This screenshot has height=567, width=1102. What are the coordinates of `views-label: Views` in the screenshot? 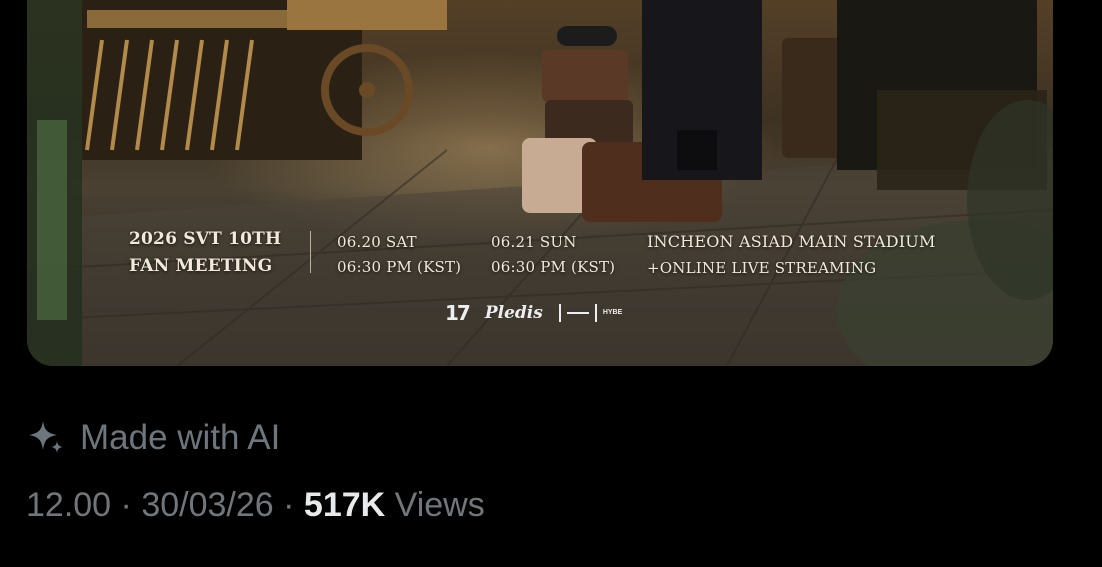 It's located at (440, 505).